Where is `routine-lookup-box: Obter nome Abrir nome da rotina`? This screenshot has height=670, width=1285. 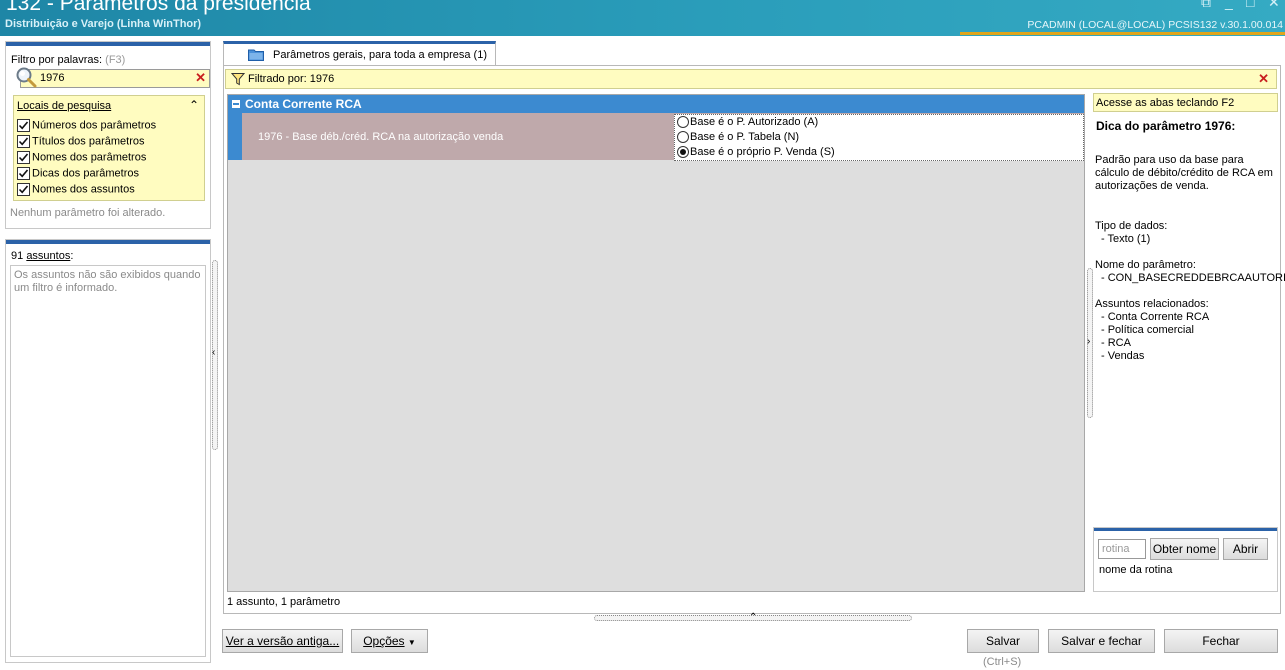
routine-lookup-box: Obter nome Abrir nome da rotina is located at coordinates (1185, 559).